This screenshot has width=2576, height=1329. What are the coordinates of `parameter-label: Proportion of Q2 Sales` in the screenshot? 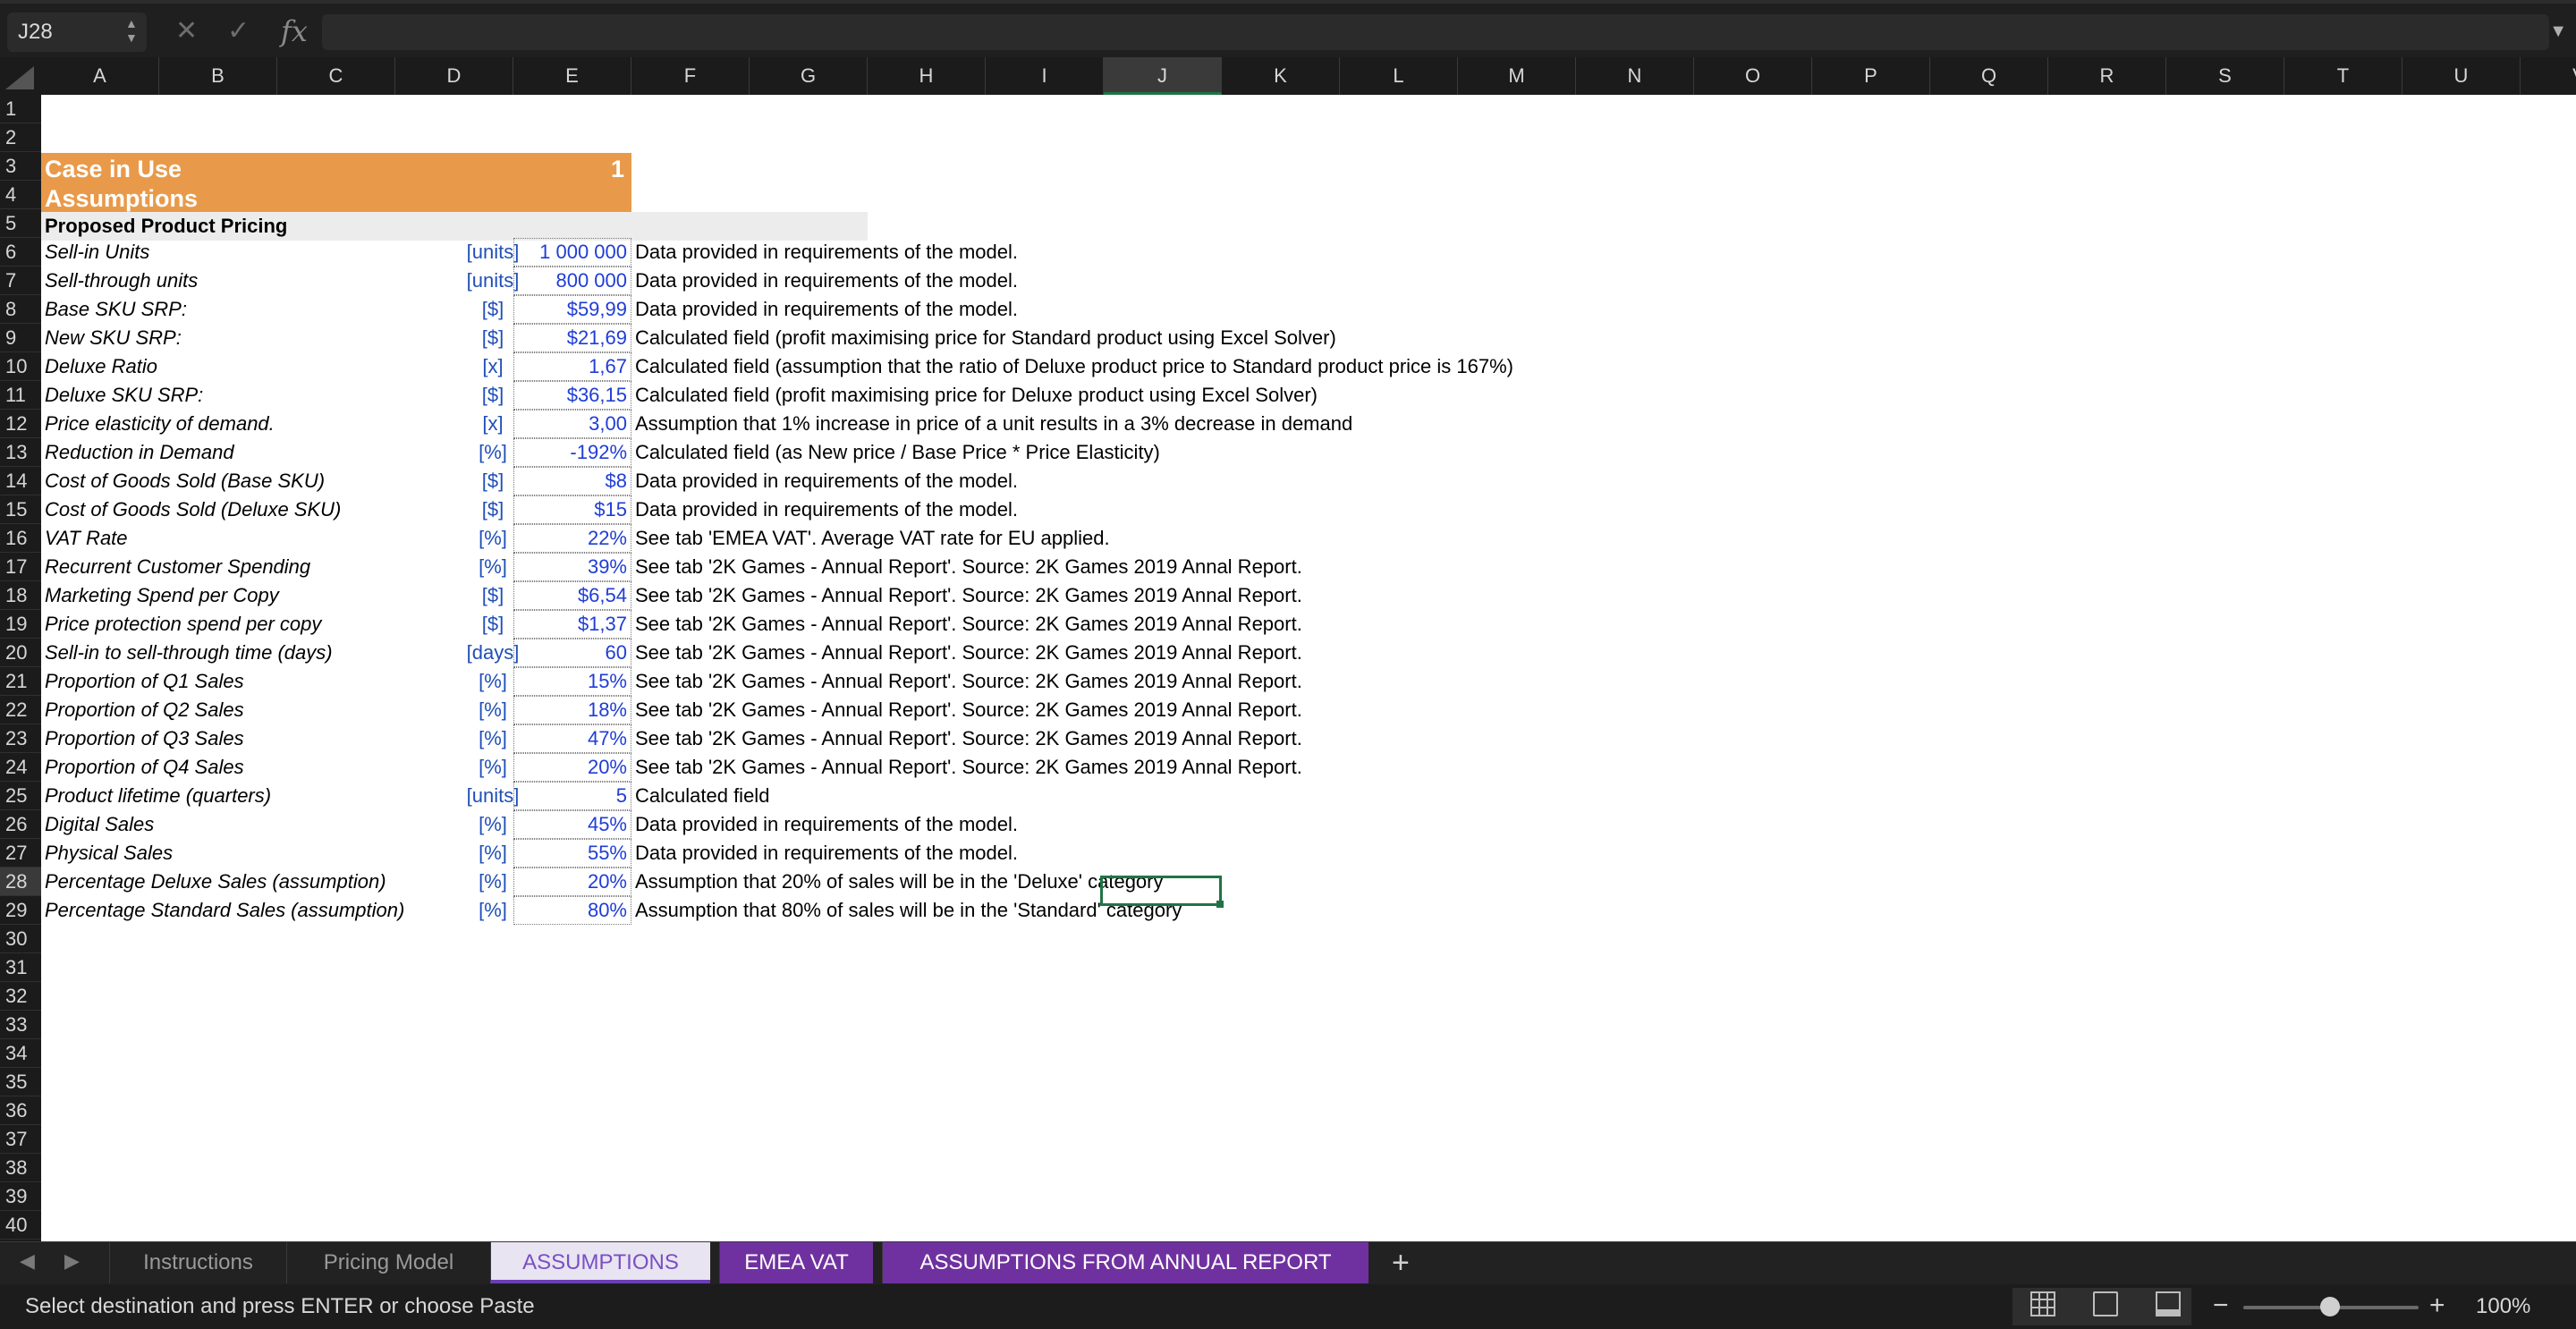 It's located at (237, 710).